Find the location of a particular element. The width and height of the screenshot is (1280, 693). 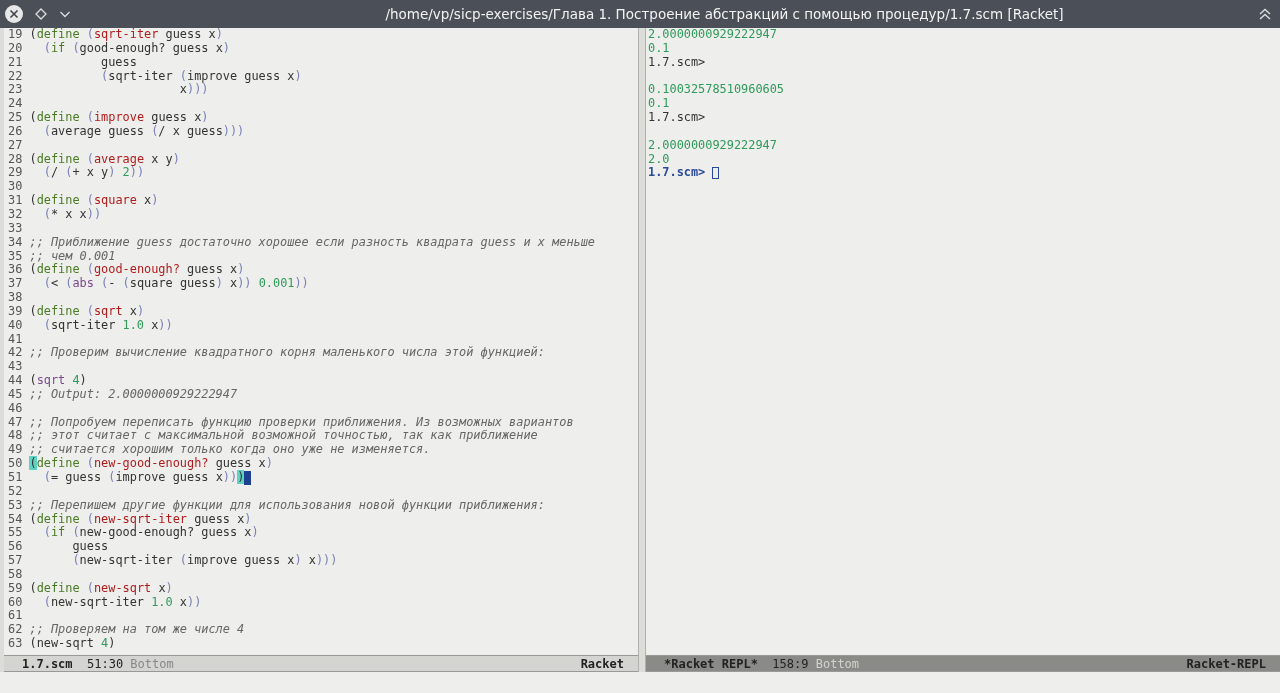

code-line: (sqrt-iter (improve guess x) is located at coordinates (201, 76).